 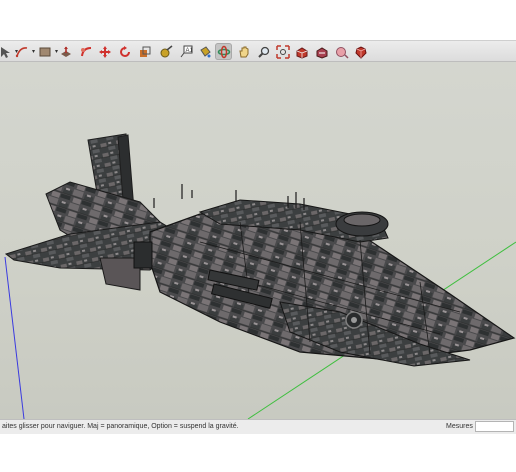 I want to click on rotate-icon, so click(x=124, y=51).